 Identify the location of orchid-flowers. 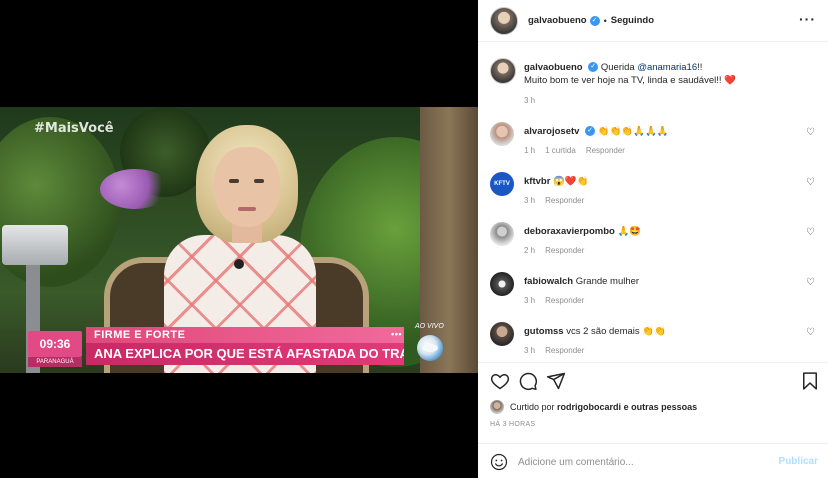
(135, 189).